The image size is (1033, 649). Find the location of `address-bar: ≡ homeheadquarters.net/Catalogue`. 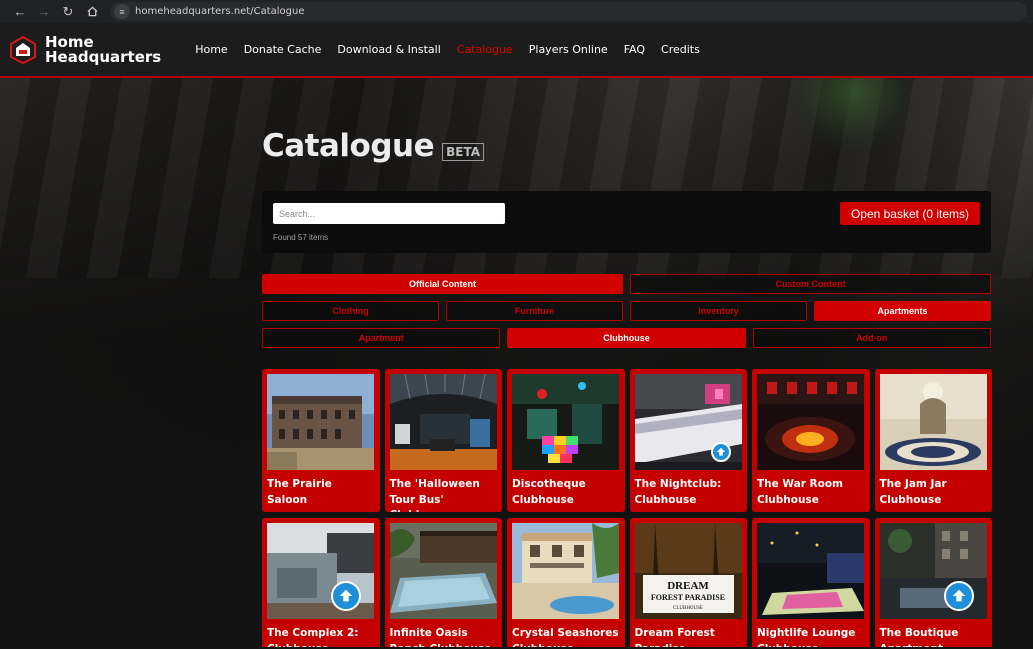

address-bar: ≡ homeheadquarters.net/Catalogue is located at coordinates (568, 11).